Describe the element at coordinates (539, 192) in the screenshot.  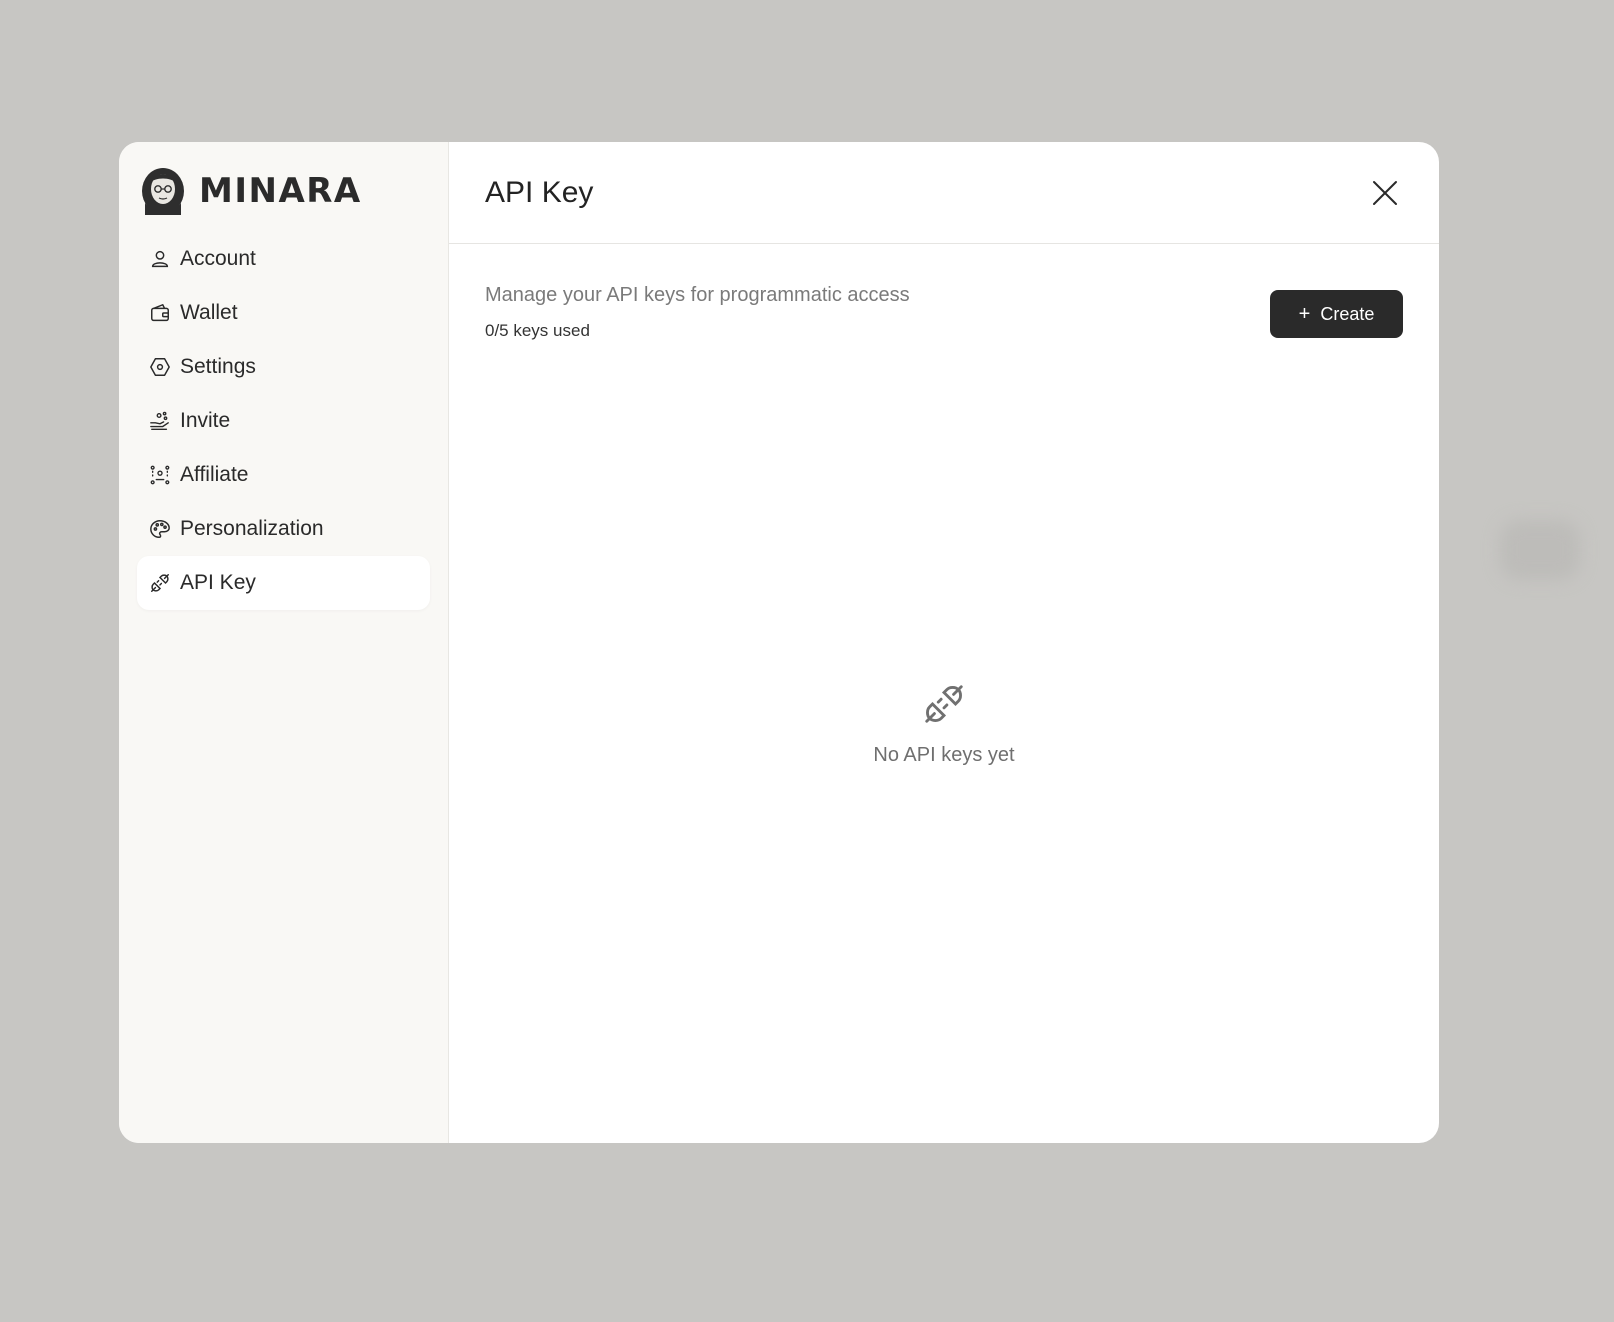
I see `page-title: API Key` at that location.